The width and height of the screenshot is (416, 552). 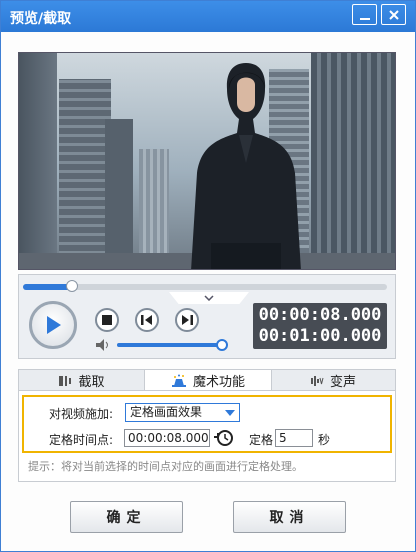 What do you see at coordinates (294, 438) in the screenshot?
I see `freeze-duration-input: 5` at bounding box center [294, 438].